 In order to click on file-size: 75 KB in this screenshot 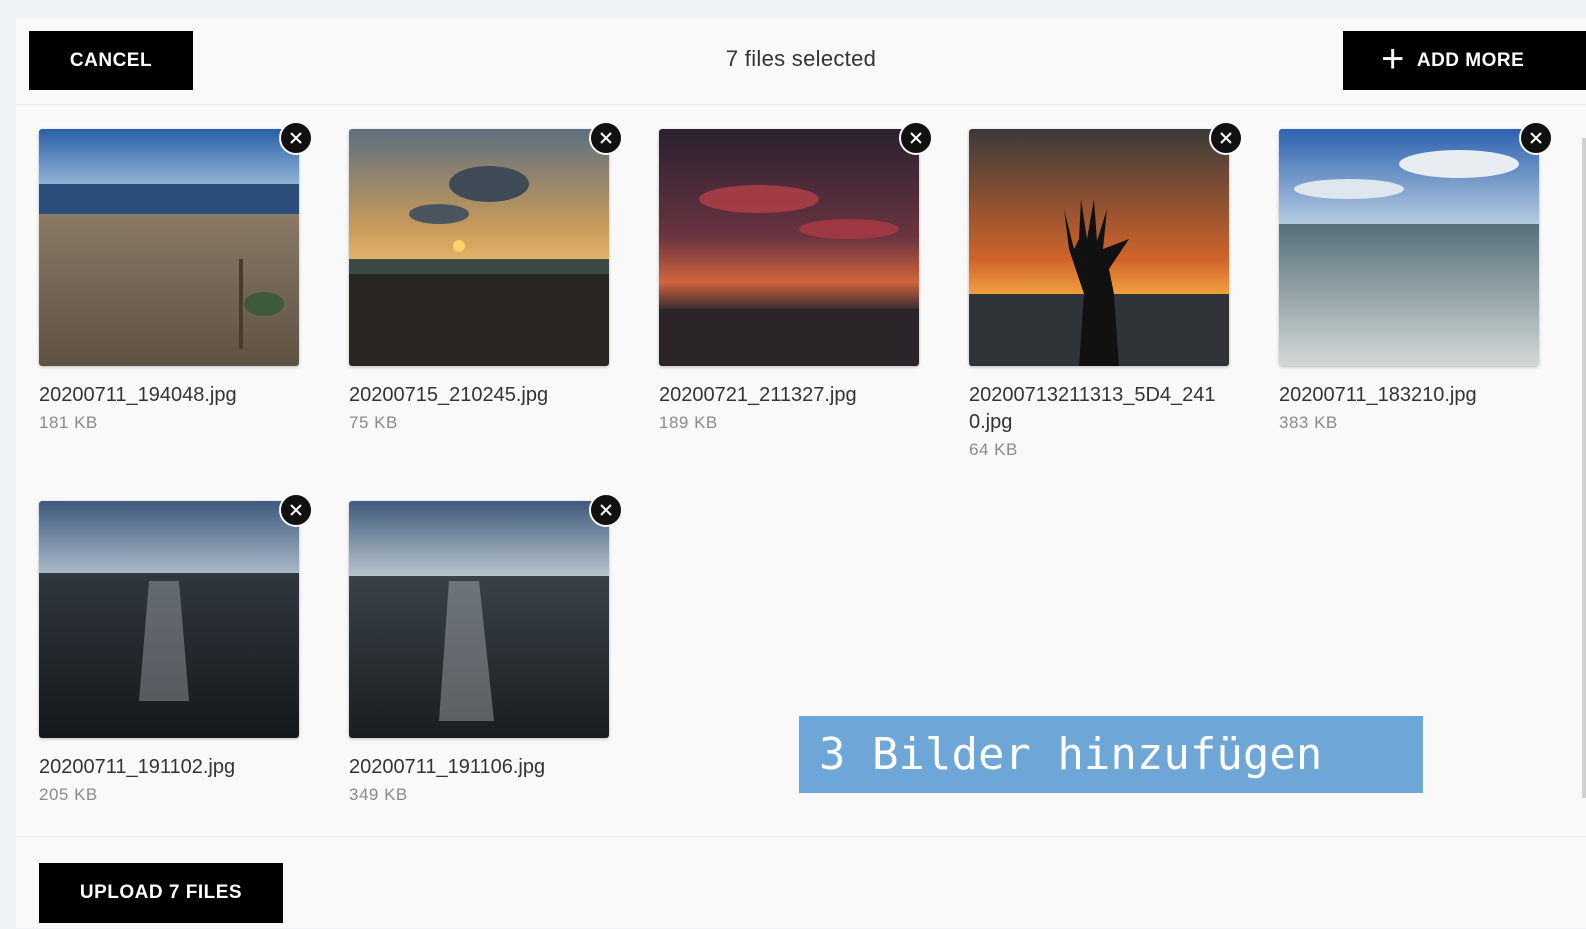, I will do `click(373, 422)`.